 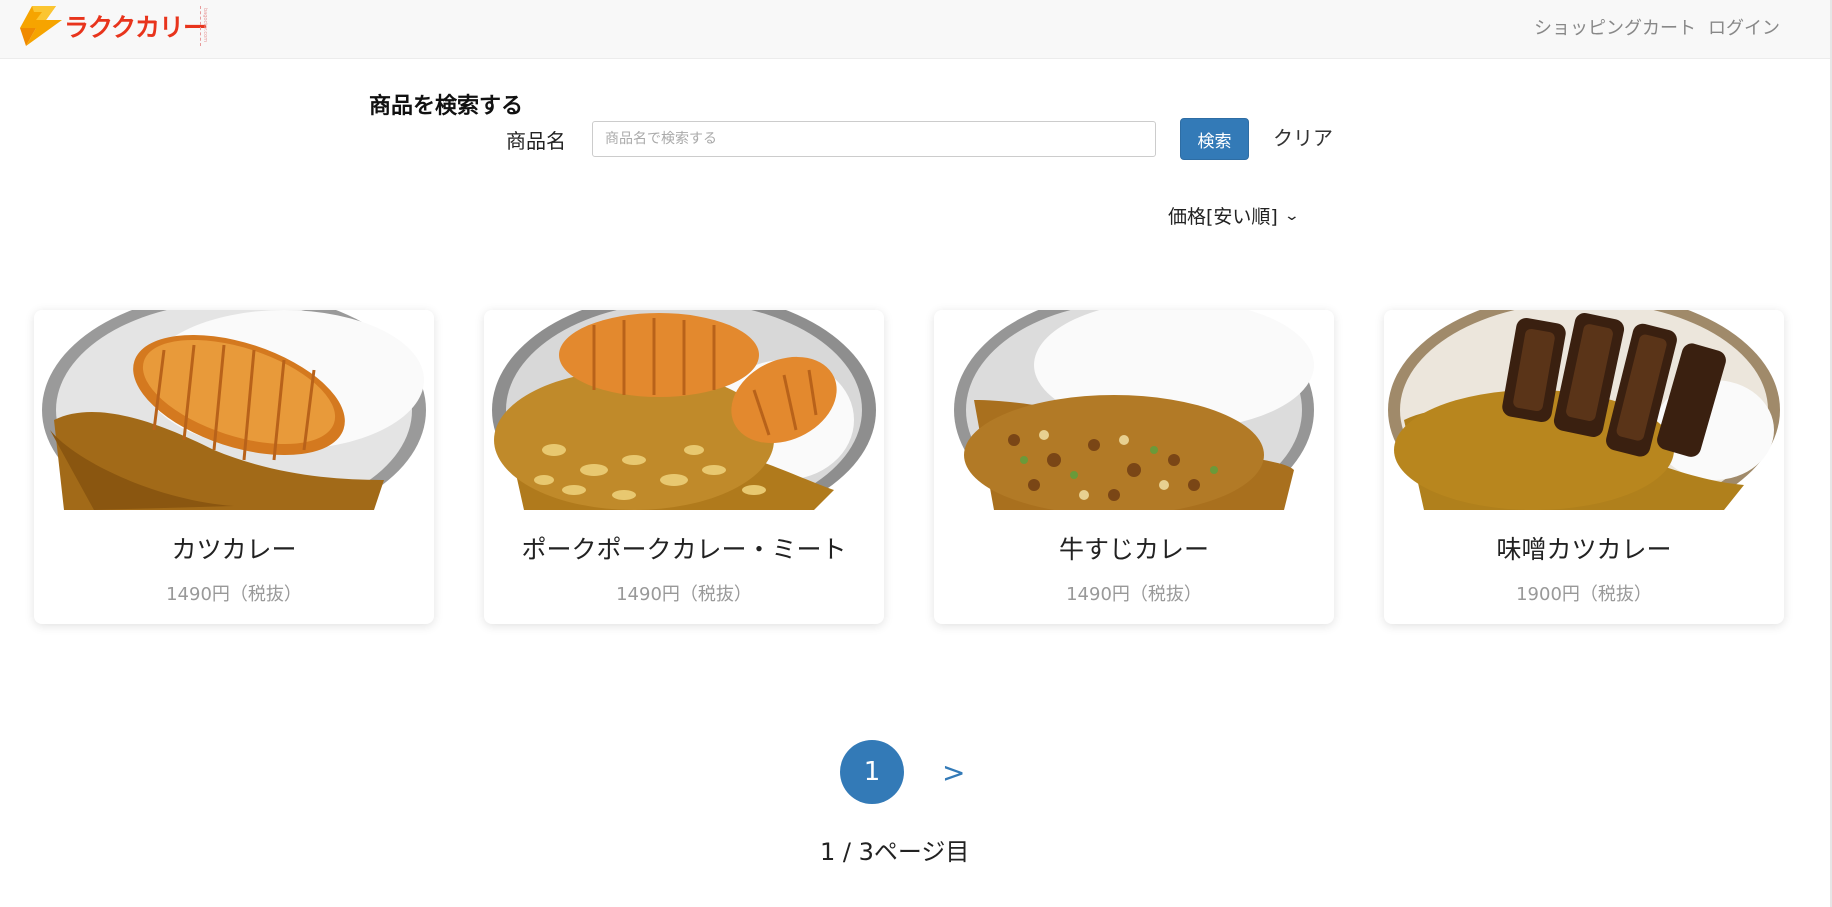 I want to click on pagination: 1 >, so click(x=902, y=772).